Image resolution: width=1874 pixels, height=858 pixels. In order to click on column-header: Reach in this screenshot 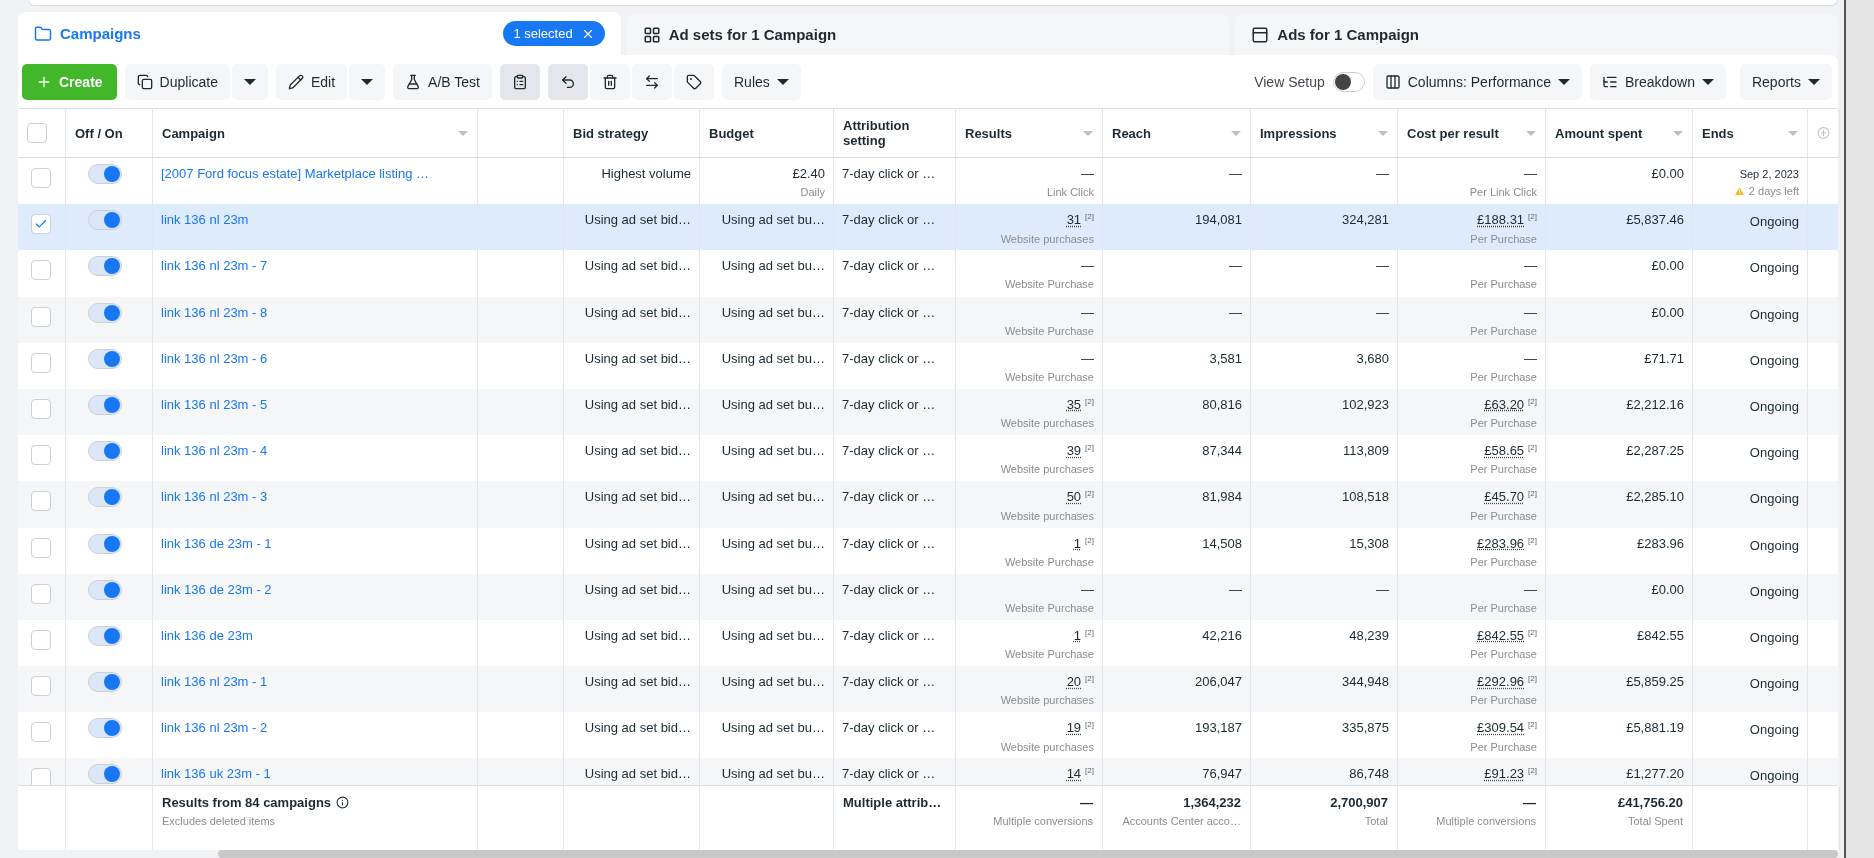, I will do `click(1132, 133)`.